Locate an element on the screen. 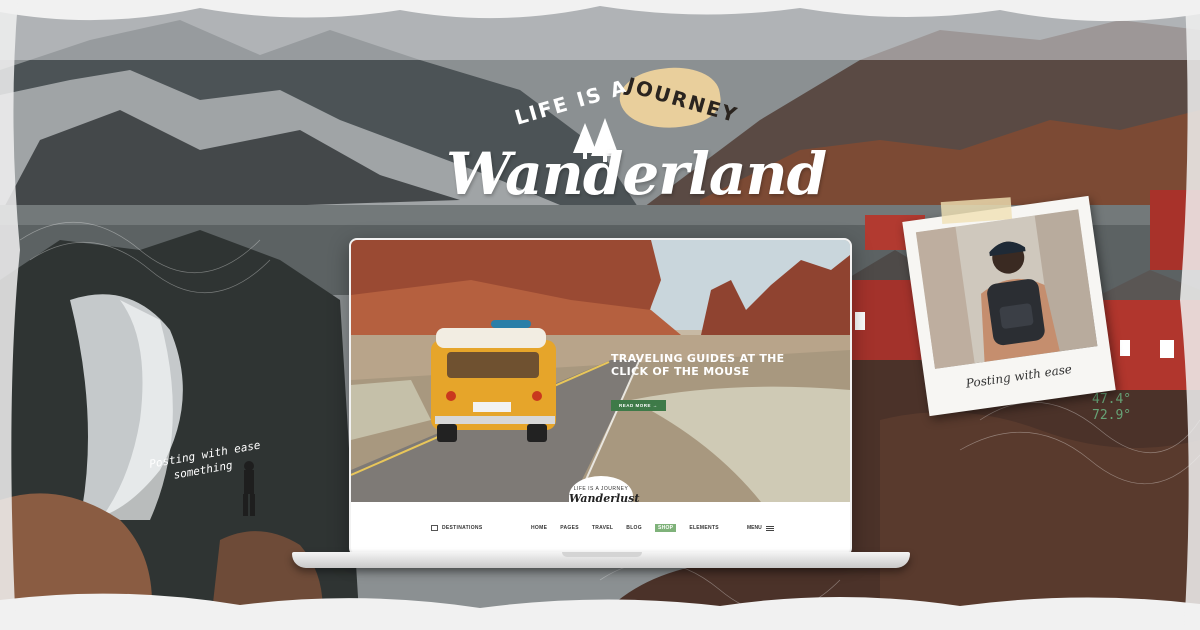 This screenshot has height=630, width=1200. menu-label: MENU is located at coordinates (754, 528).